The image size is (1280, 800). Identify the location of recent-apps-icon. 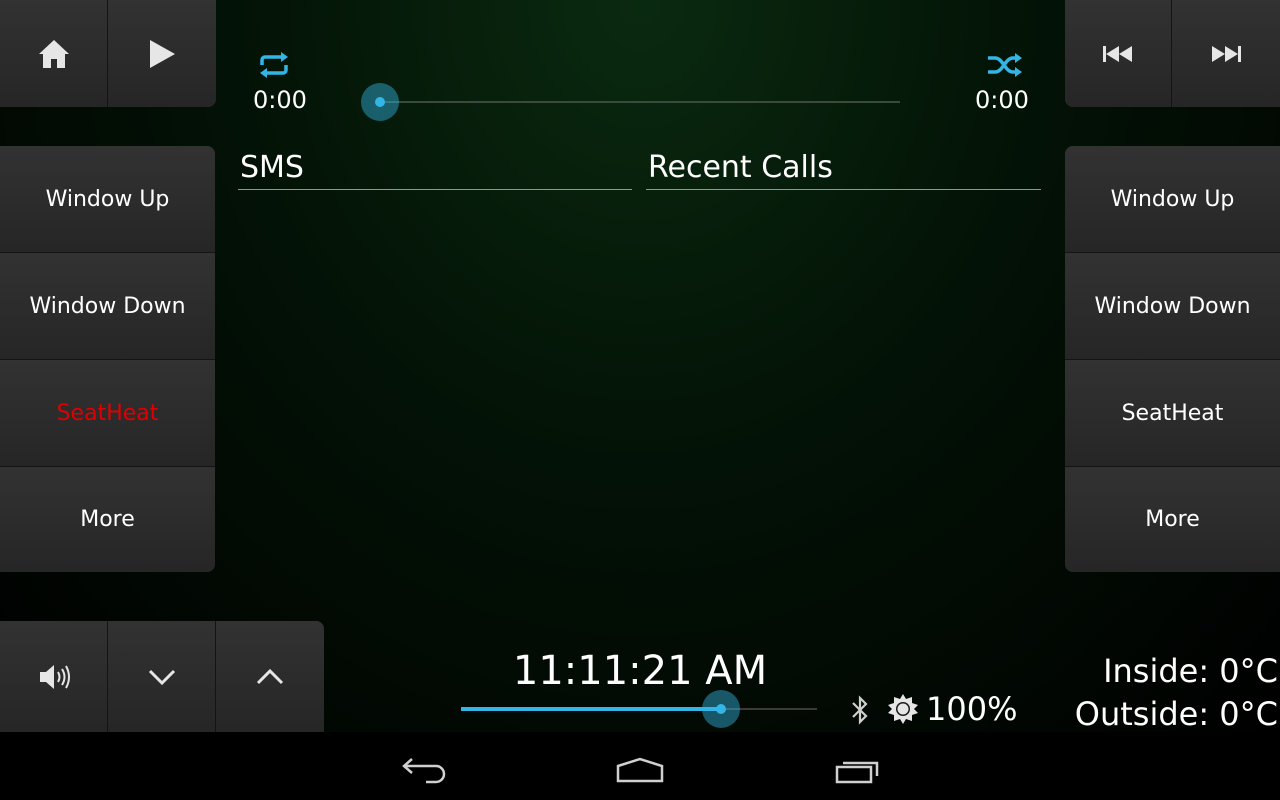
(857, 770).